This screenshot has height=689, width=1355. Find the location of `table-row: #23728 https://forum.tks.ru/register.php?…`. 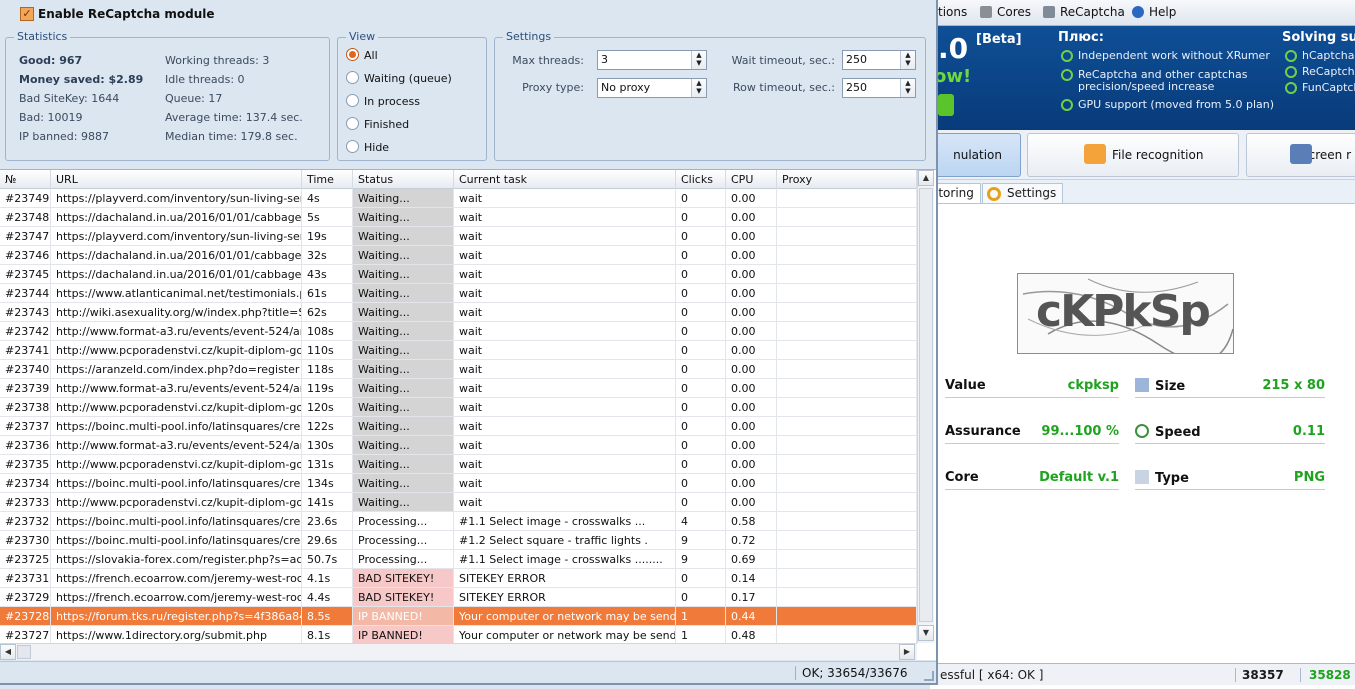

table-row: #23728 https://forum.tks.ru/register.php?… is located at coordinates (458, 616).